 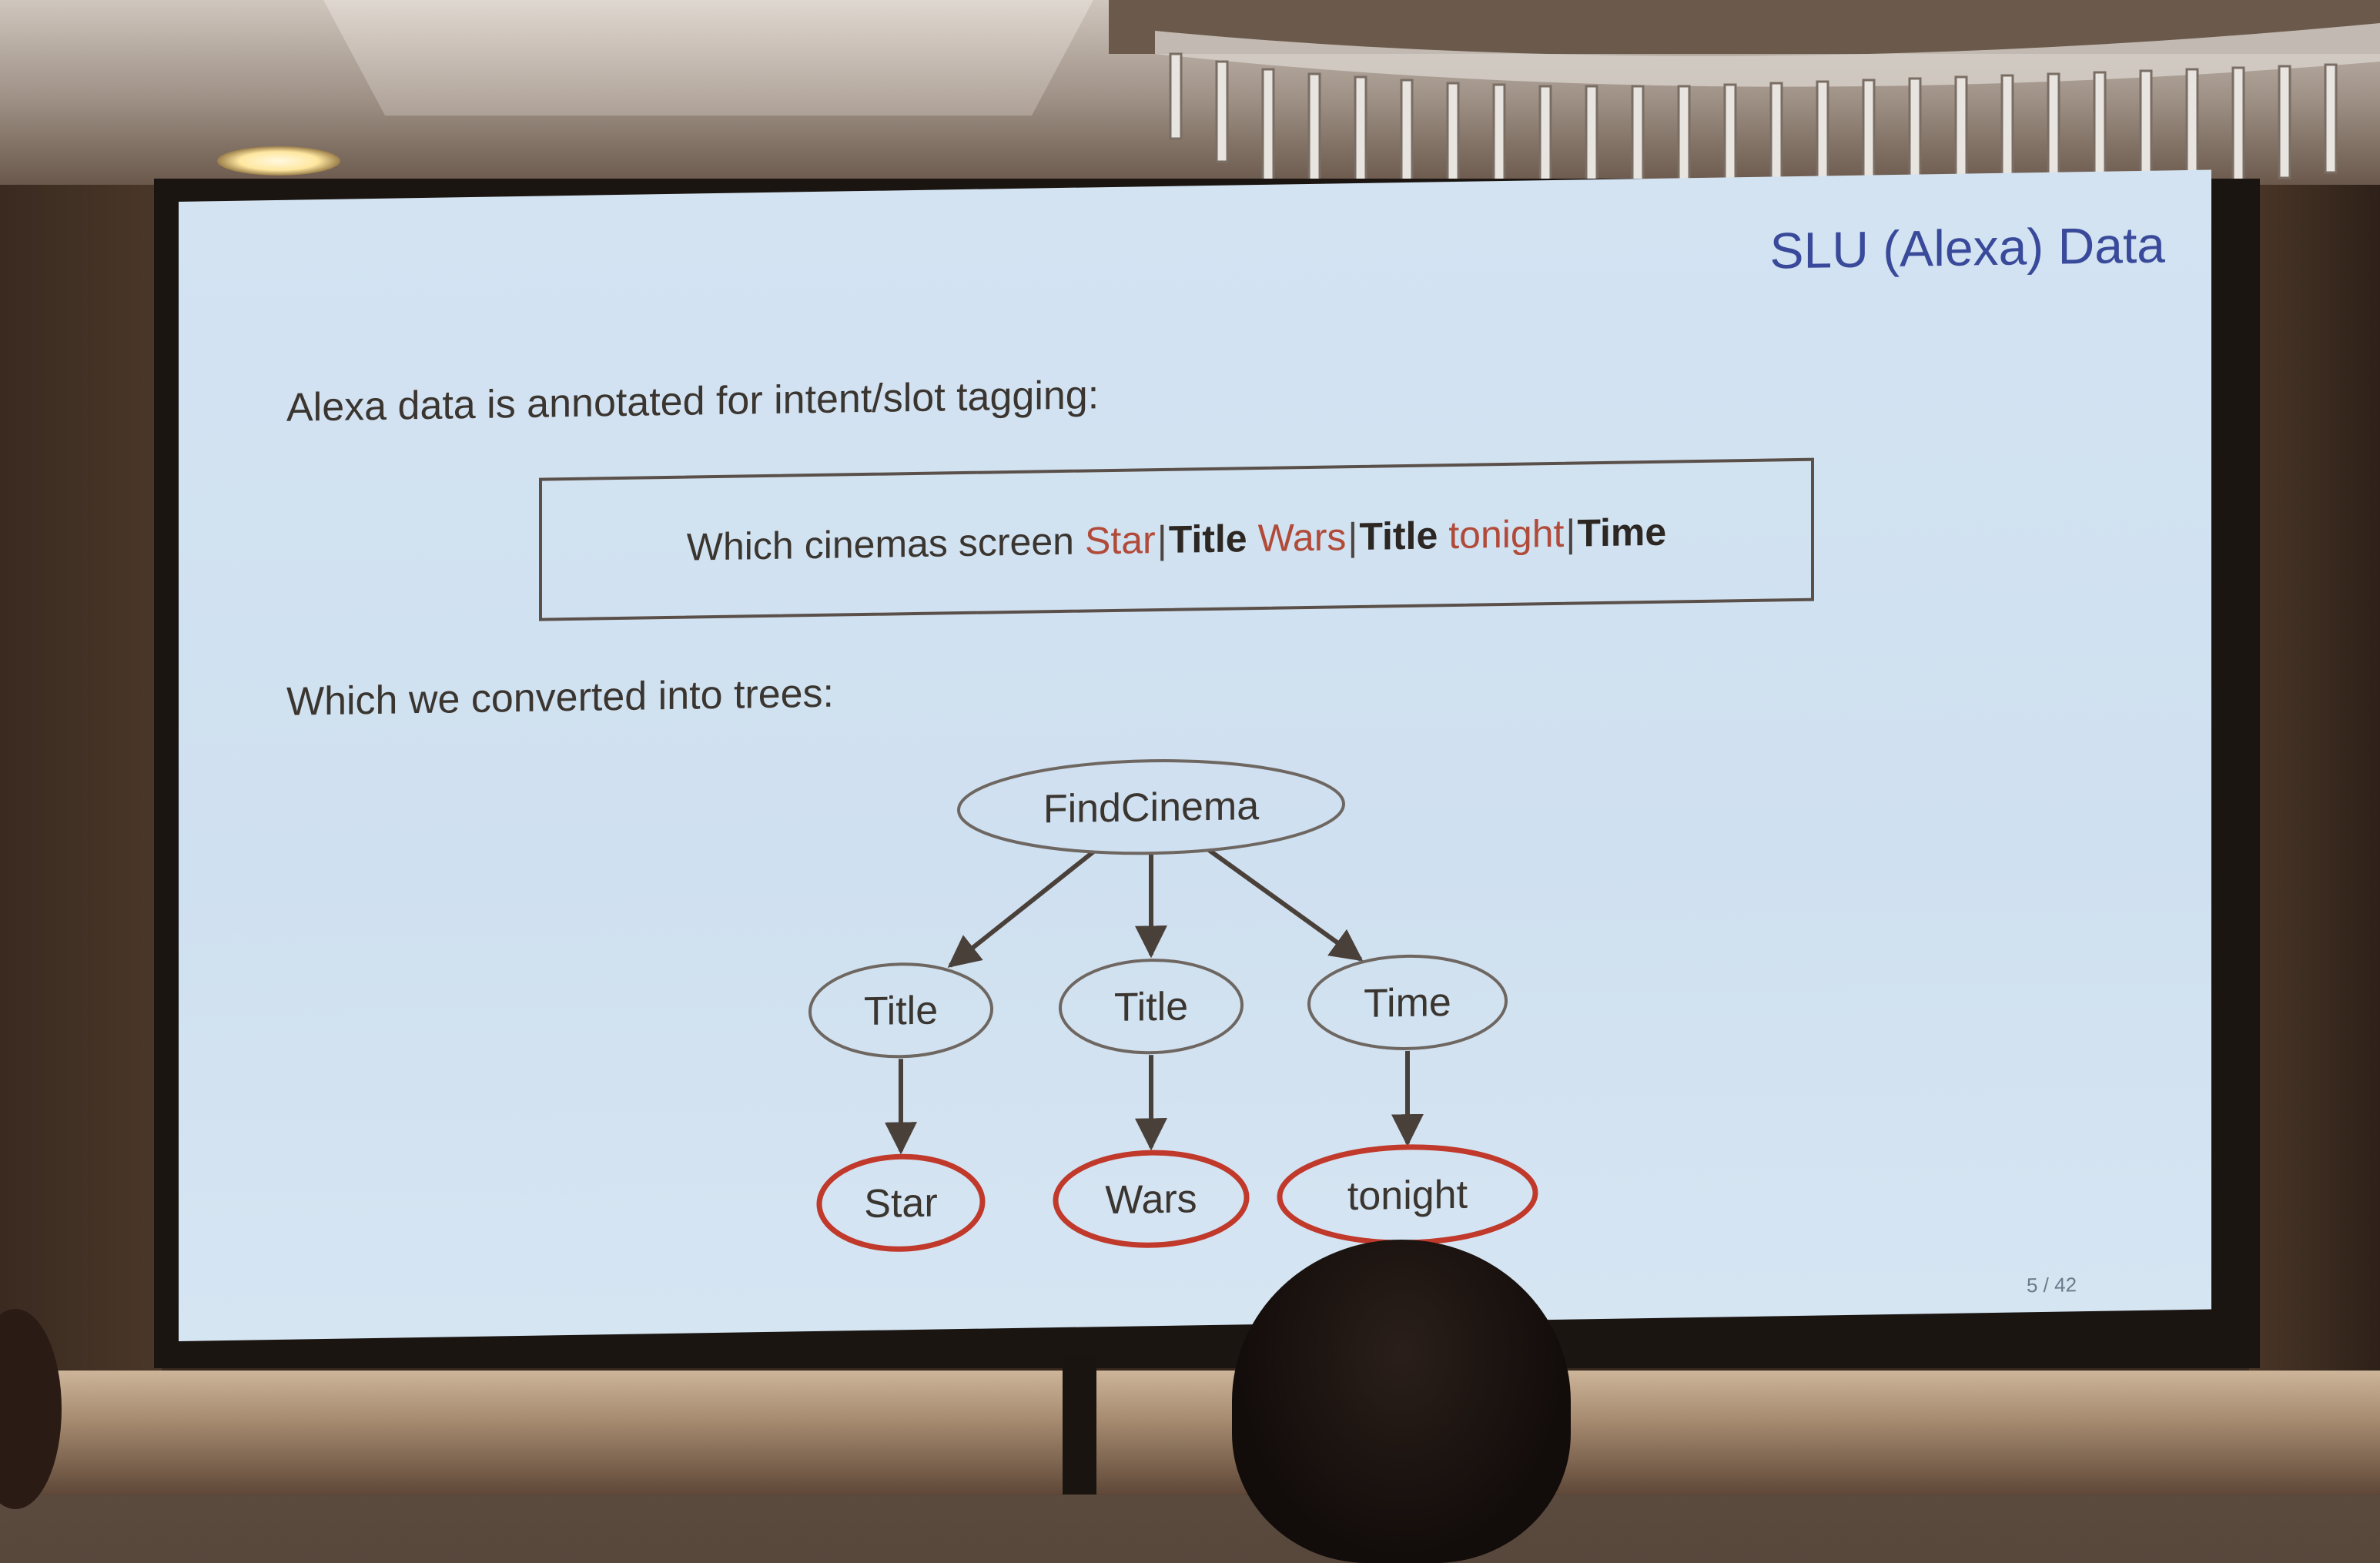 I want to click on floor-ledge, so click(x=1190, y=1433).